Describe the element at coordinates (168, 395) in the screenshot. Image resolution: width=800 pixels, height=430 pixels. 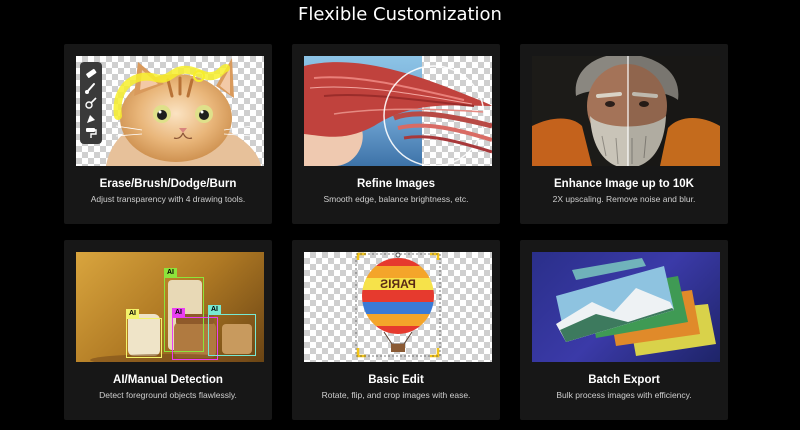
I see `card-description: Detect foreground objects flawlessly.` at that location.